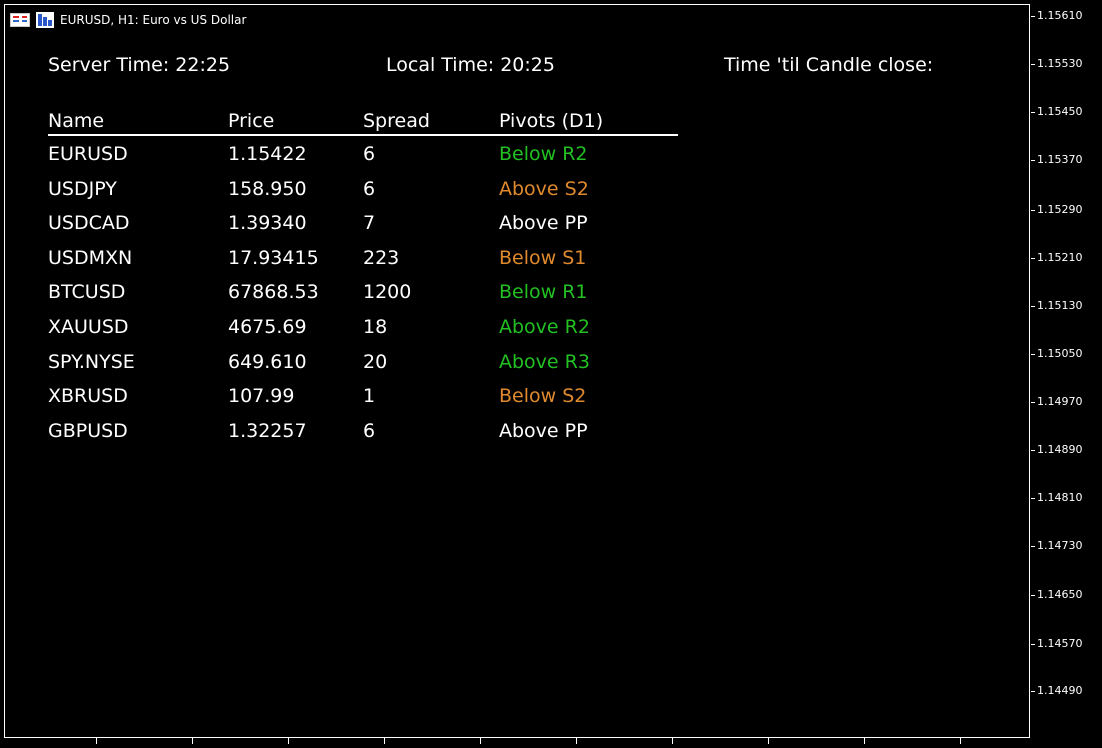  What do you see at coordinates (375, 326) in the screenshot?
I see `symbol-spread: 18` at bounding box center [375, 326].